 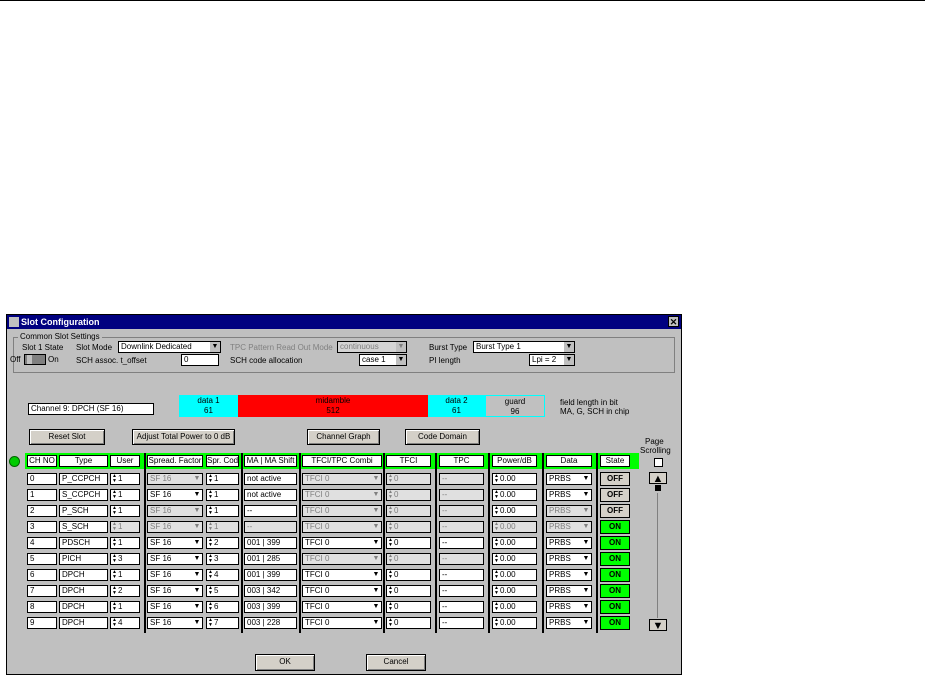 What do you see at coordinates (222, 559) in the screenshot?
I see `spr-code-spinner: ▲ ▼ 3` at bounding box center [222, 559].